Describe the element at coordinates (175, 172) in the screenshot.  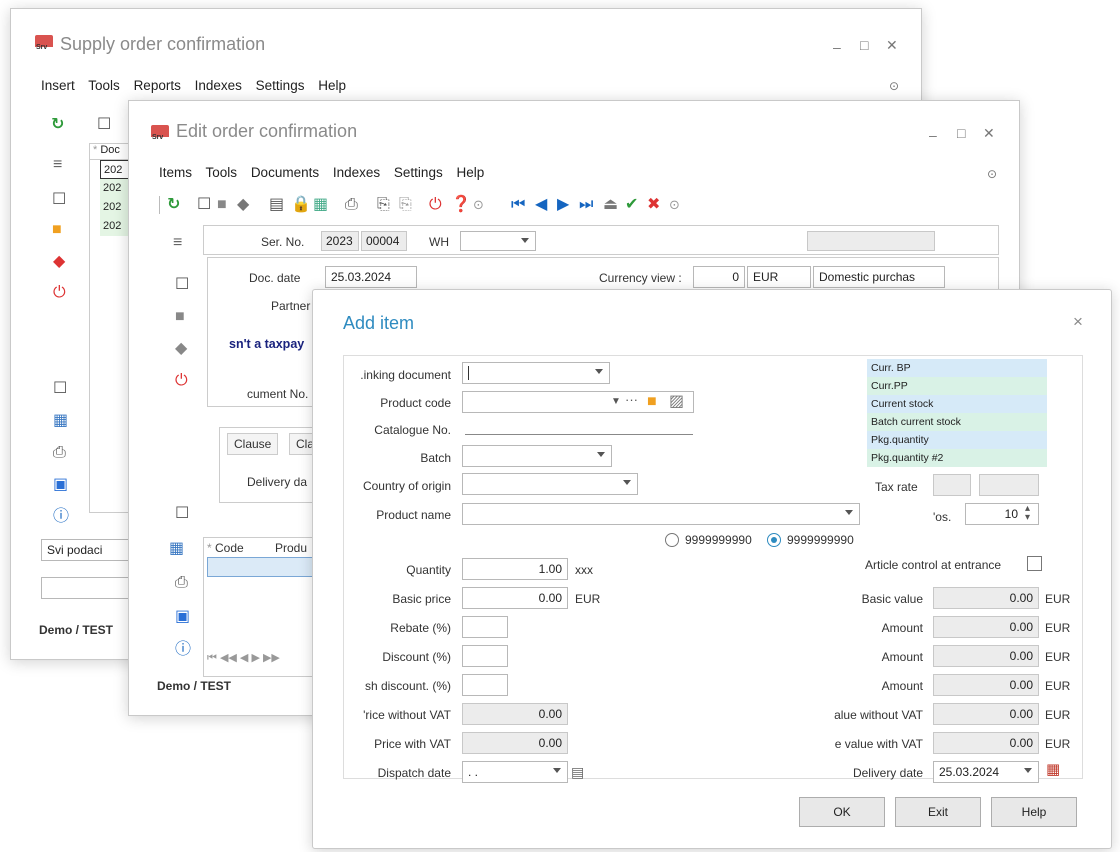
I see `menu-items: Items` at that location.